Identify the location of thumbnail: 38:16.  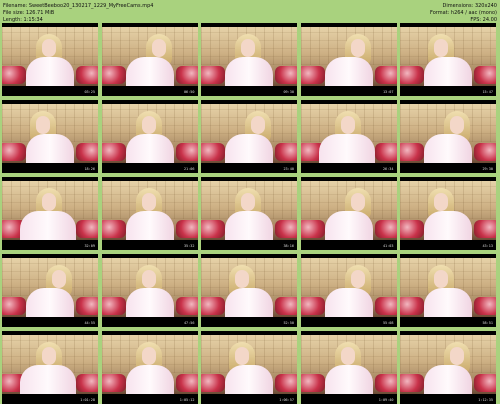
(249, 213).